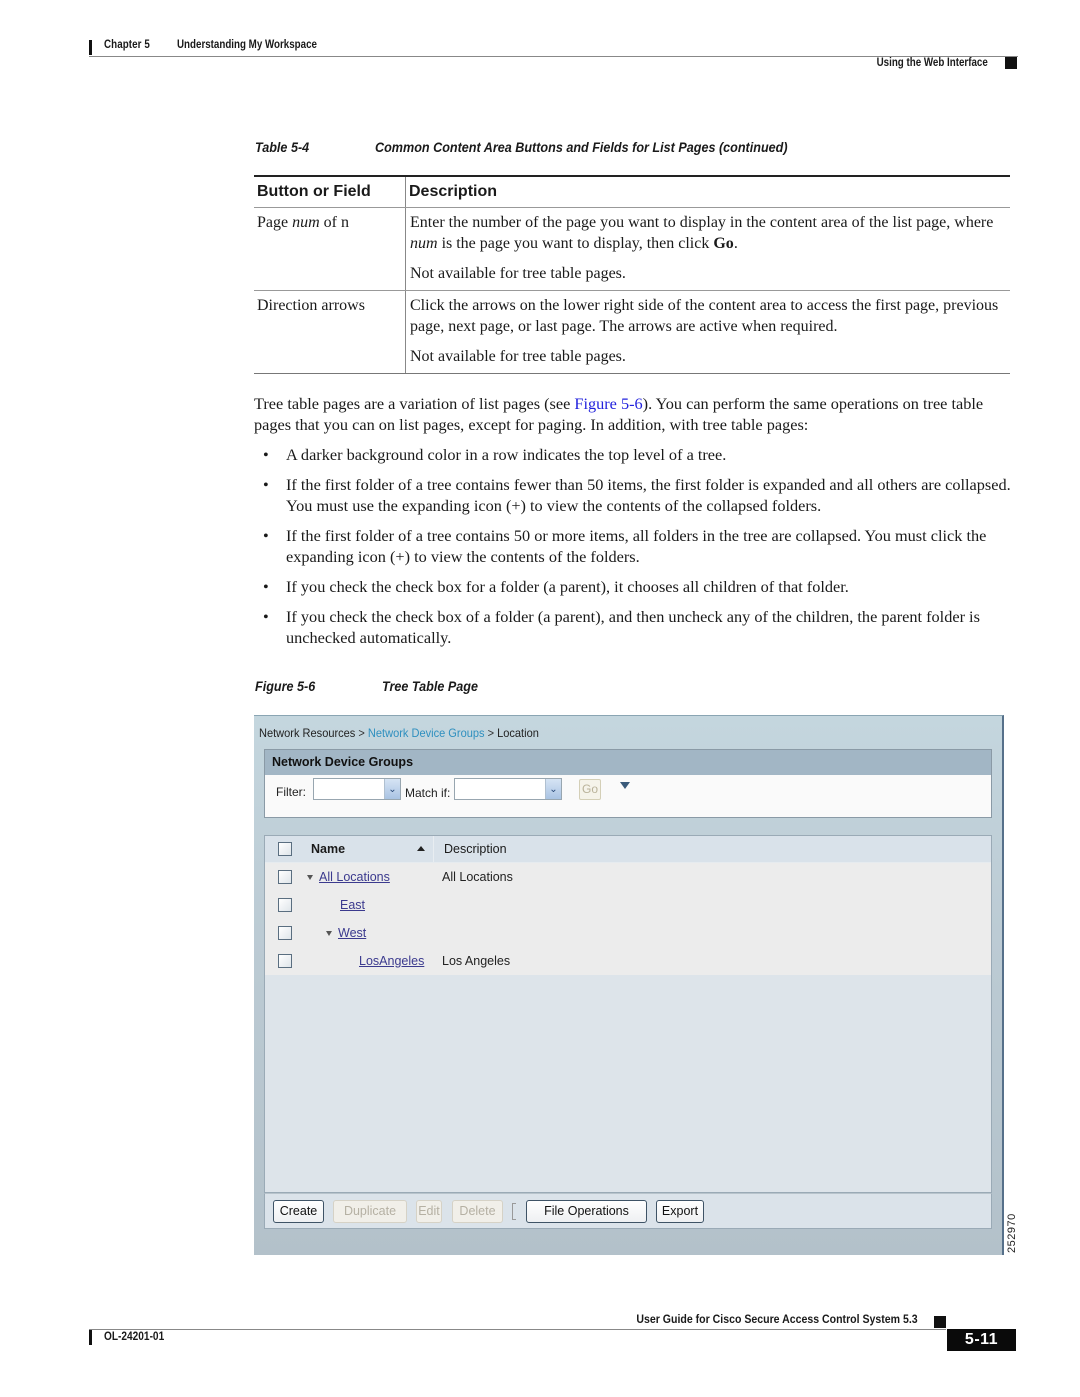  I want to click on column-header-description-label: Description, so click(475, 849).